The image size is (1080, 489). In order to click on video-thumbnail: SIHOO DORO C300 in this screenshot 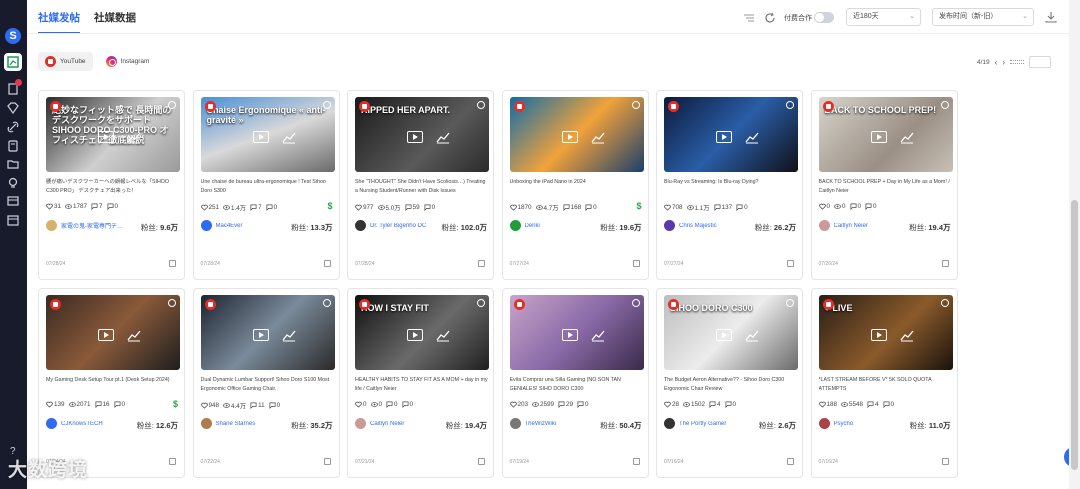, I will do `click(731, 332)`.